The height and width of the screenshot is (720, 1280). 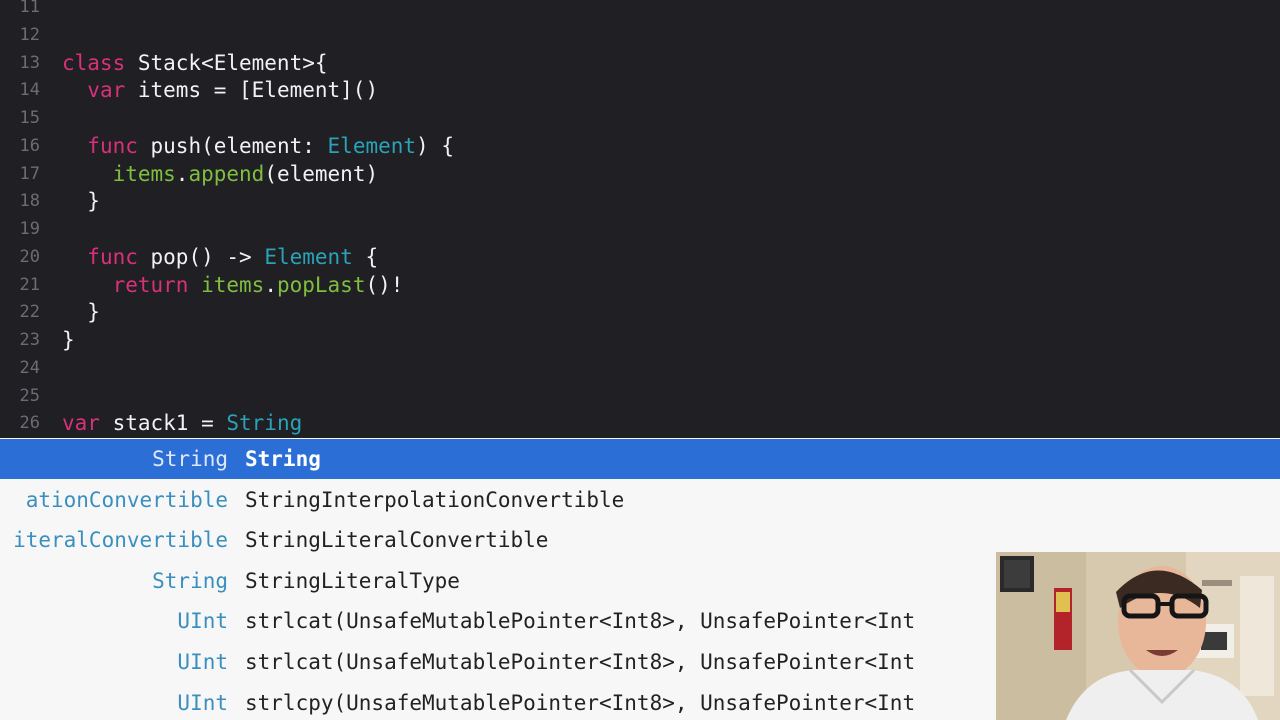 What do you see at coordinates (201, 256) in the screenshot?
I see `code-token: pop() ->` at bounding box center [201, 256].